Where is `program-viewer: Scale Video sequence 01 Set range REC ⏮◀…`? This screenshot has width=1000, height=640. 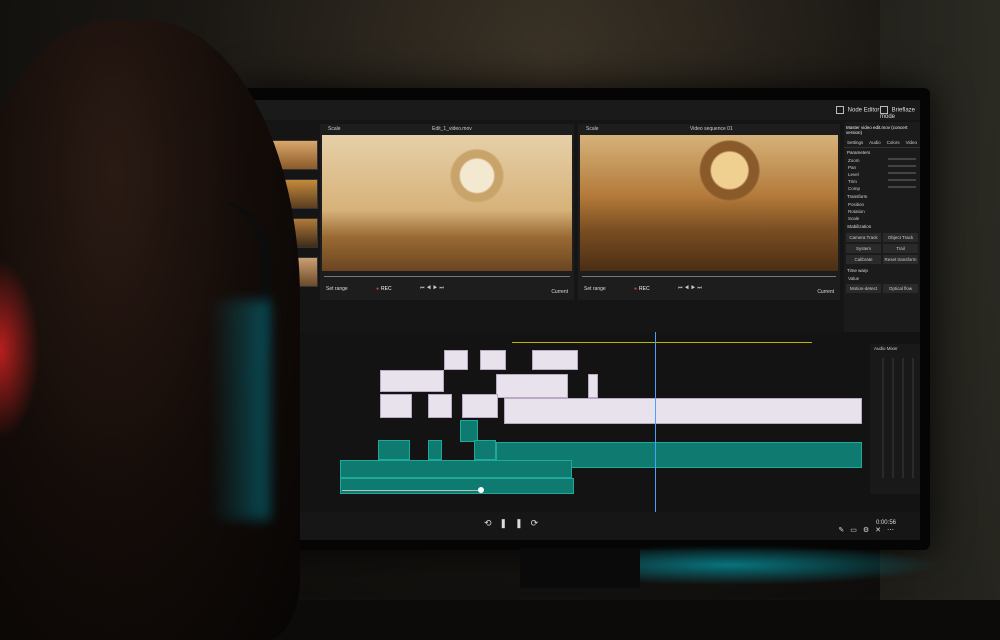 program-viewer: Scale Video sequence 01 Set range REC ⏮◀… is located at coordinates (709, 212).